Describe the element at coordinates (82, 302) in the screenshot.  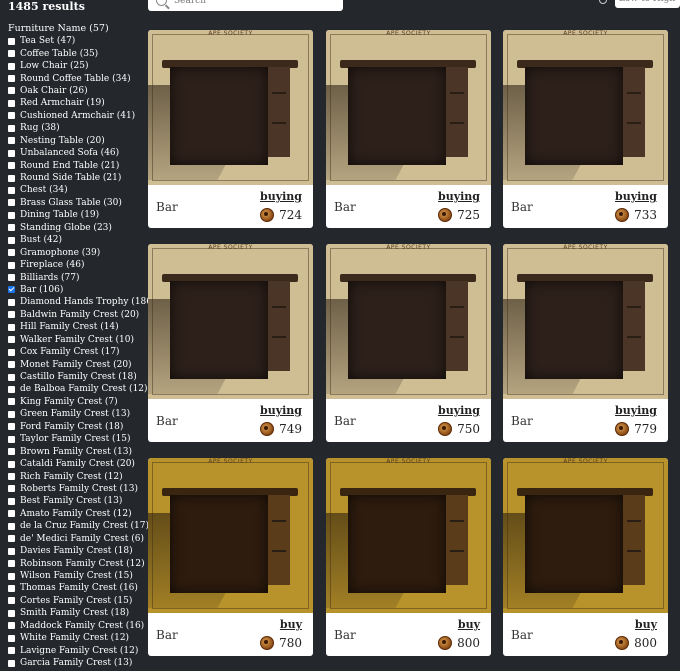
I see `filter-item: Diamond Hands Trophy (186)` at that location.